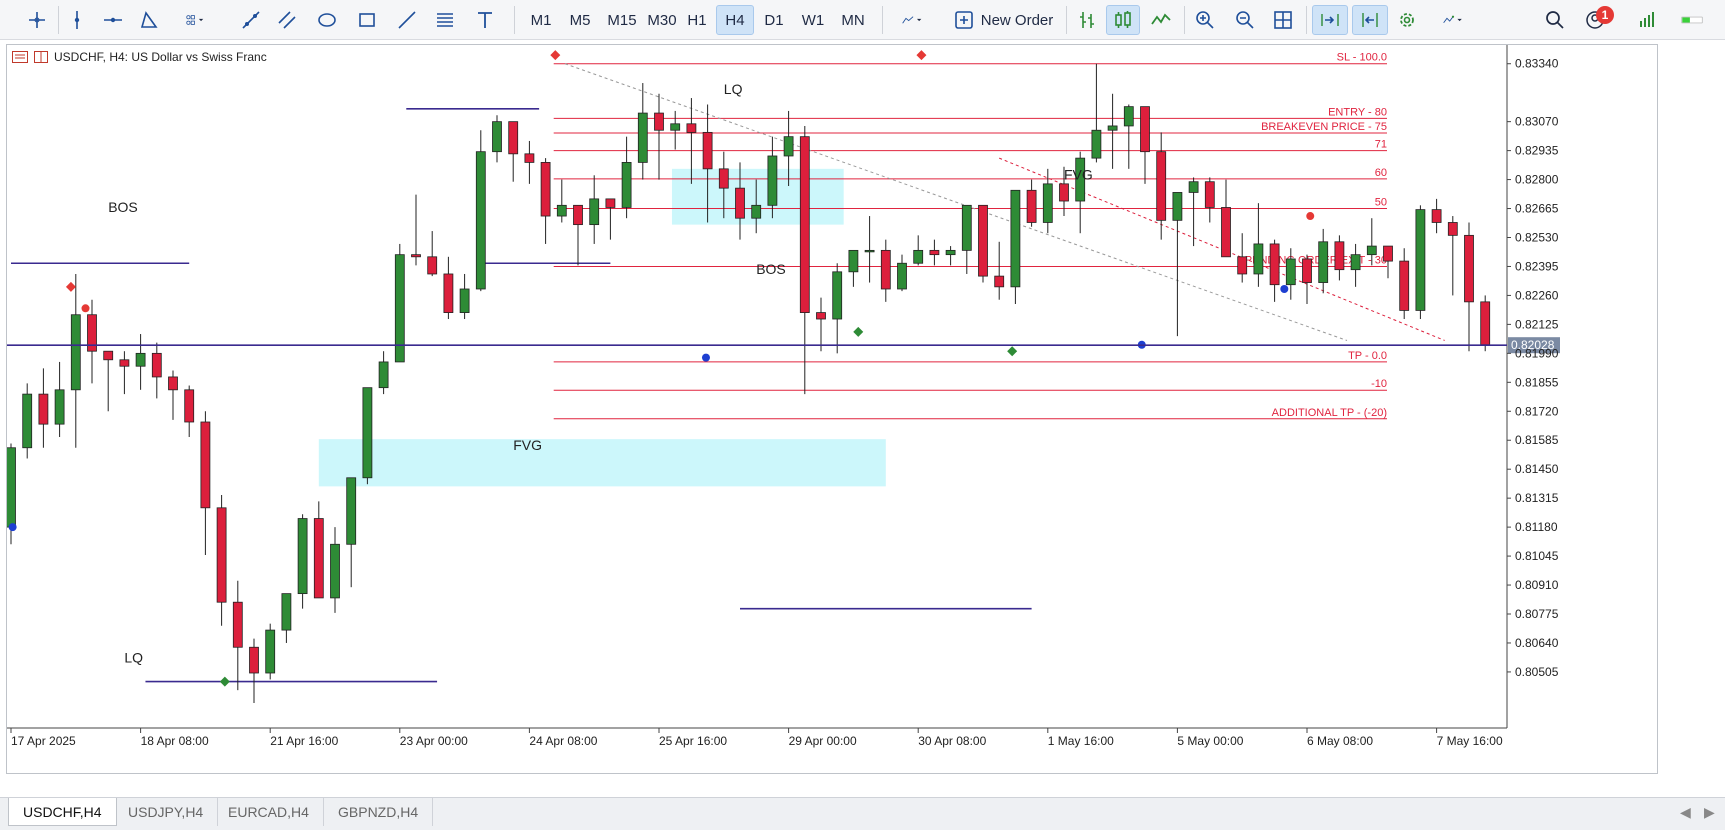 This screenshot has height=830, width=1725. What do you see at coordinates (541, 20) in the screenshot?
I see `timeframe-m1: M1` at bounding box center [541, 20].